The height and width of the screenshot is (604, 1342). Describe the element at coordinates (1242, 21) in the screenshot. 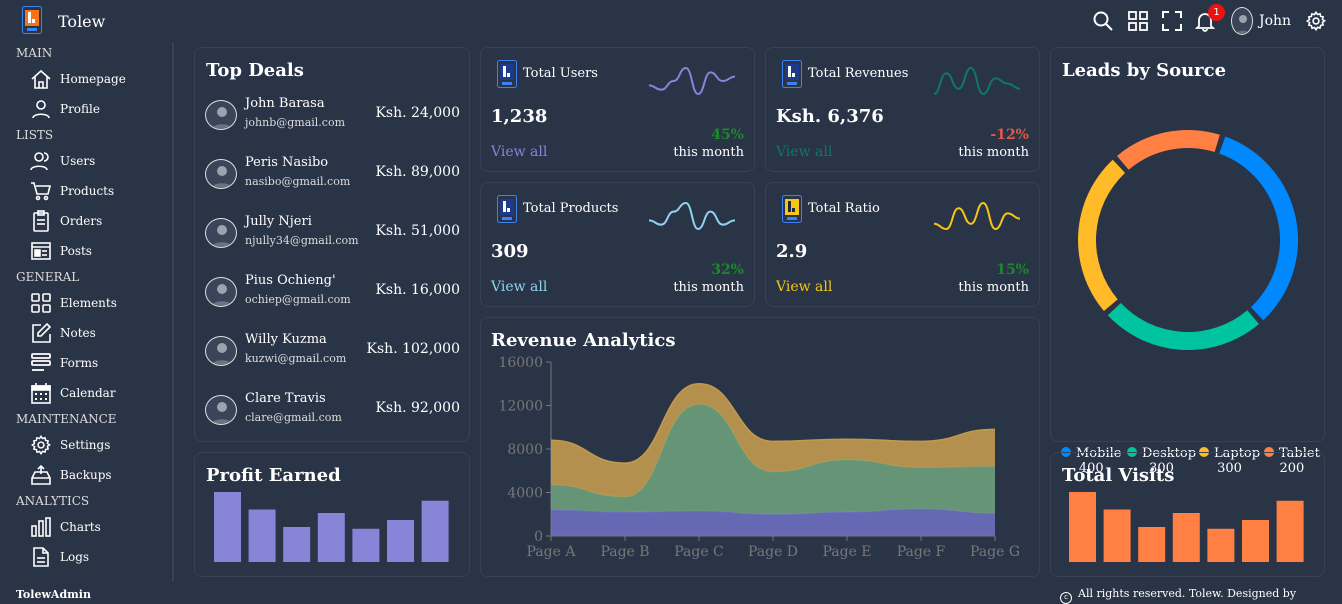

I see `user-avatar` at that location.